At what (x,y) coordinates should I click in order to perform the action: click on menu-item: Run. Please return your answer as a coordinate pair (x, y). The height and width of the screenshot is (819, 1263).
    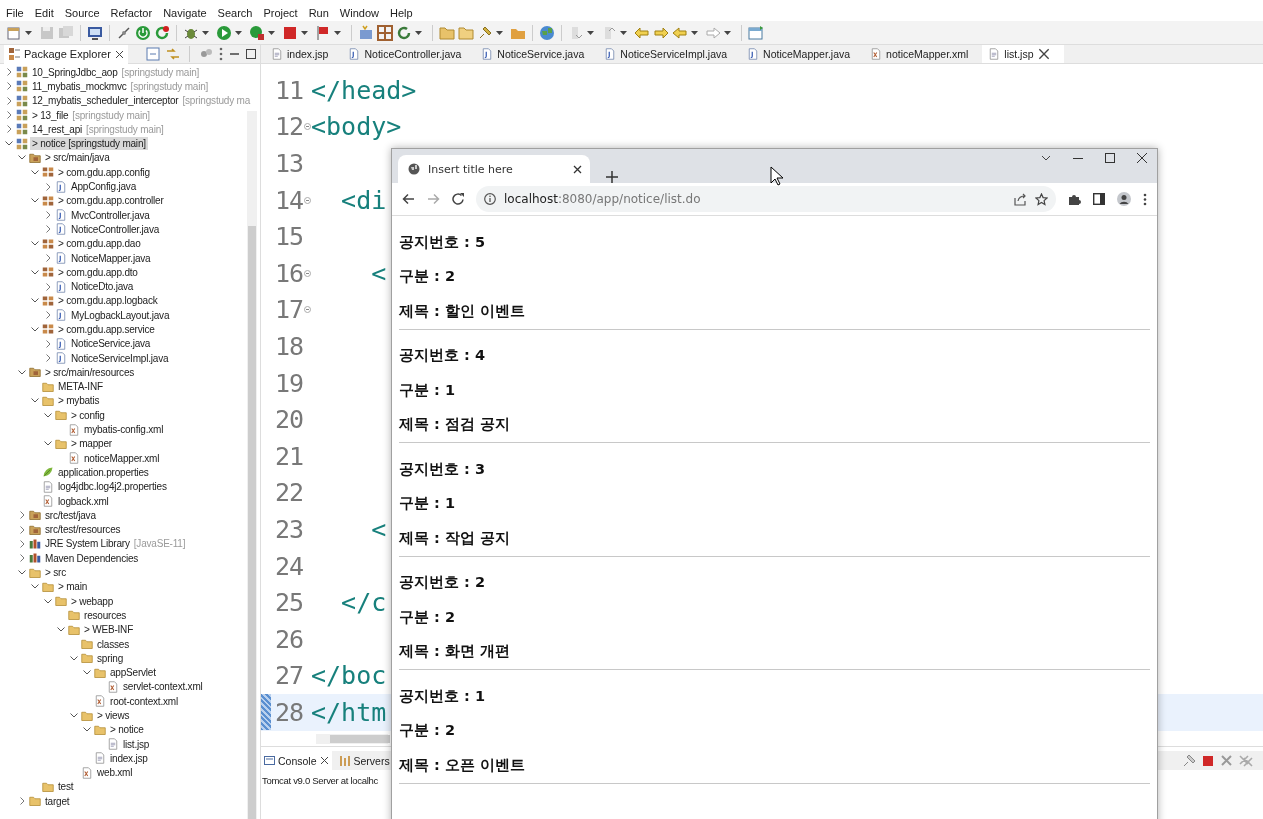
    Looking at the image, I should click on (318, 13).